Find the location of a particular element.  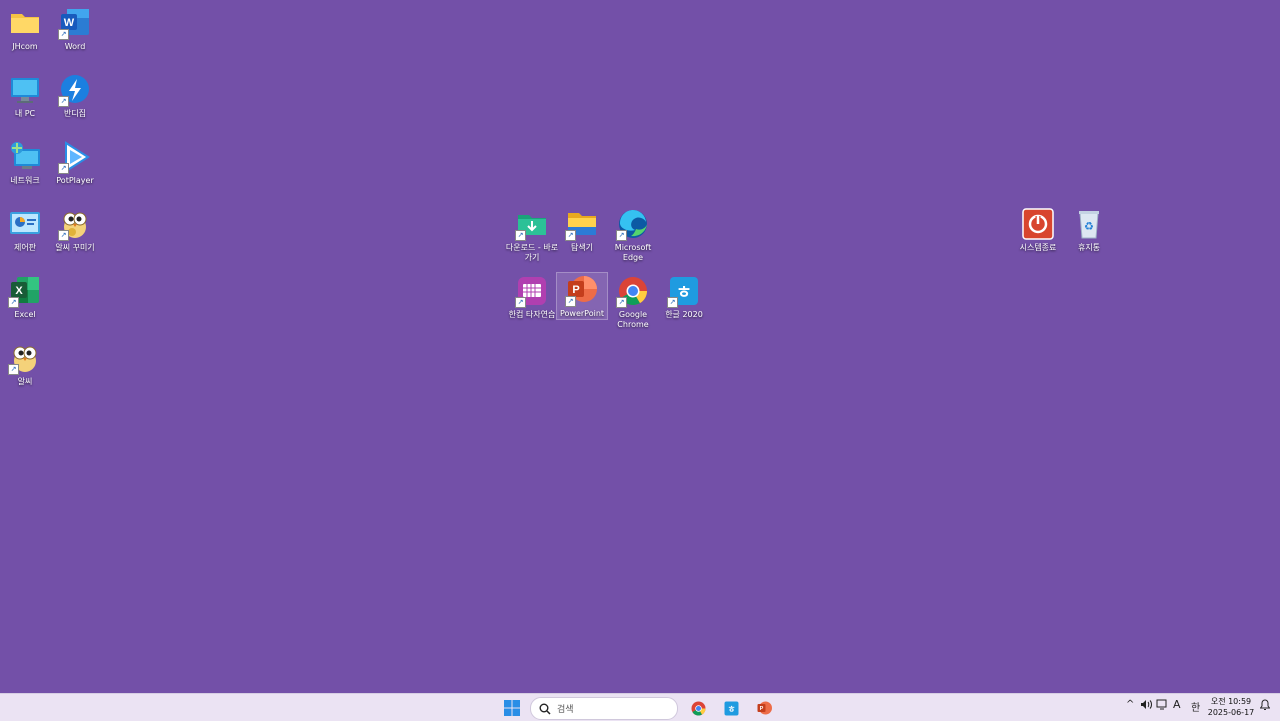

taskbar: 검색 ㅎ P ^ A 한 오전 10:59 2025-06-17 is located at coordinates (640, 707).